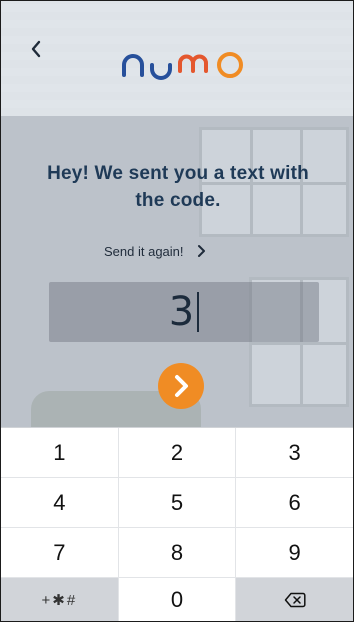  I want to click on key-8: 8, so click(177, 553).